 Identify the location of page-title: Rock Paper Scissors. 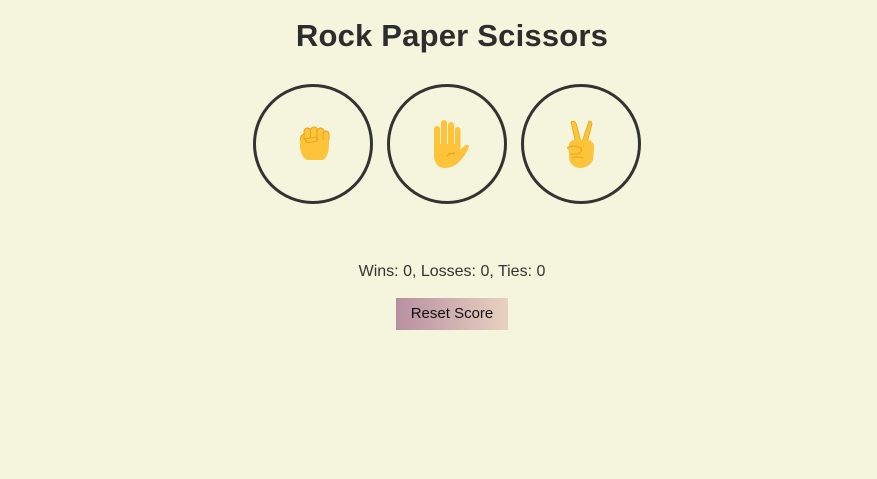
(452, 35).